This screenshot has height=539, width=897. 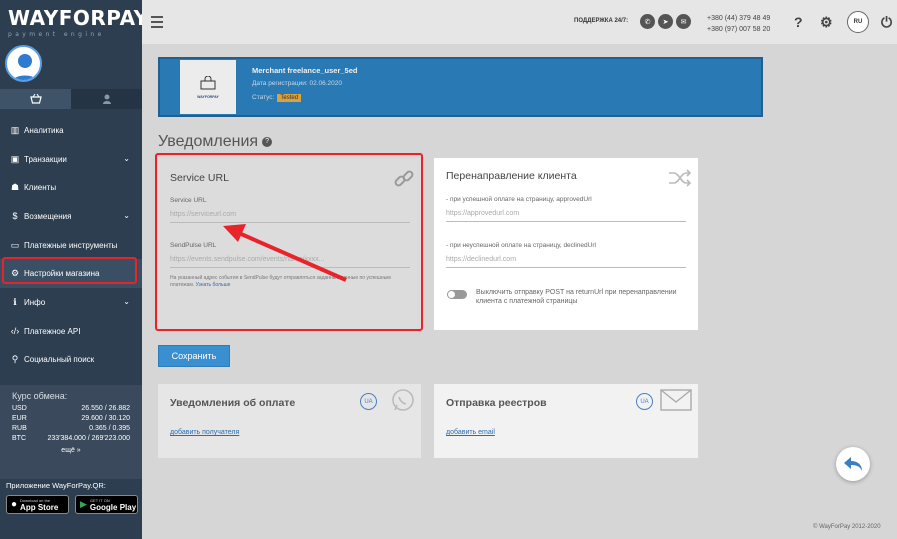 I want to click on red-arrow-icon, so click(x=285, y=253).